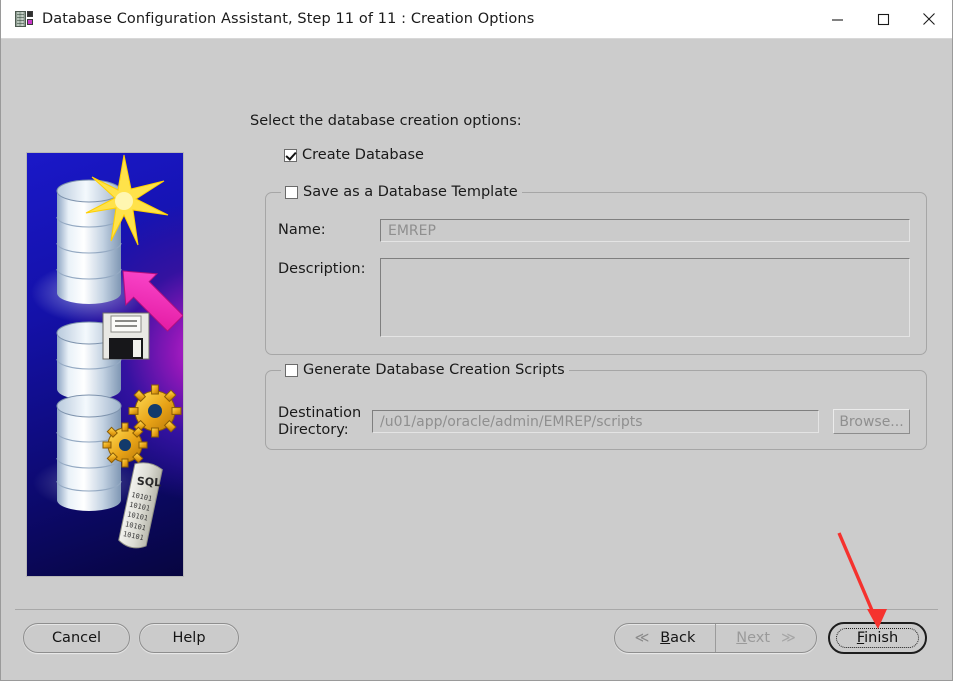 Image resolution: width=953 pixels, height=682 pixels. I want to click on destination-directory-input: /u01/app/oracle/admin/EMREP/scripts, so click(595, 421).